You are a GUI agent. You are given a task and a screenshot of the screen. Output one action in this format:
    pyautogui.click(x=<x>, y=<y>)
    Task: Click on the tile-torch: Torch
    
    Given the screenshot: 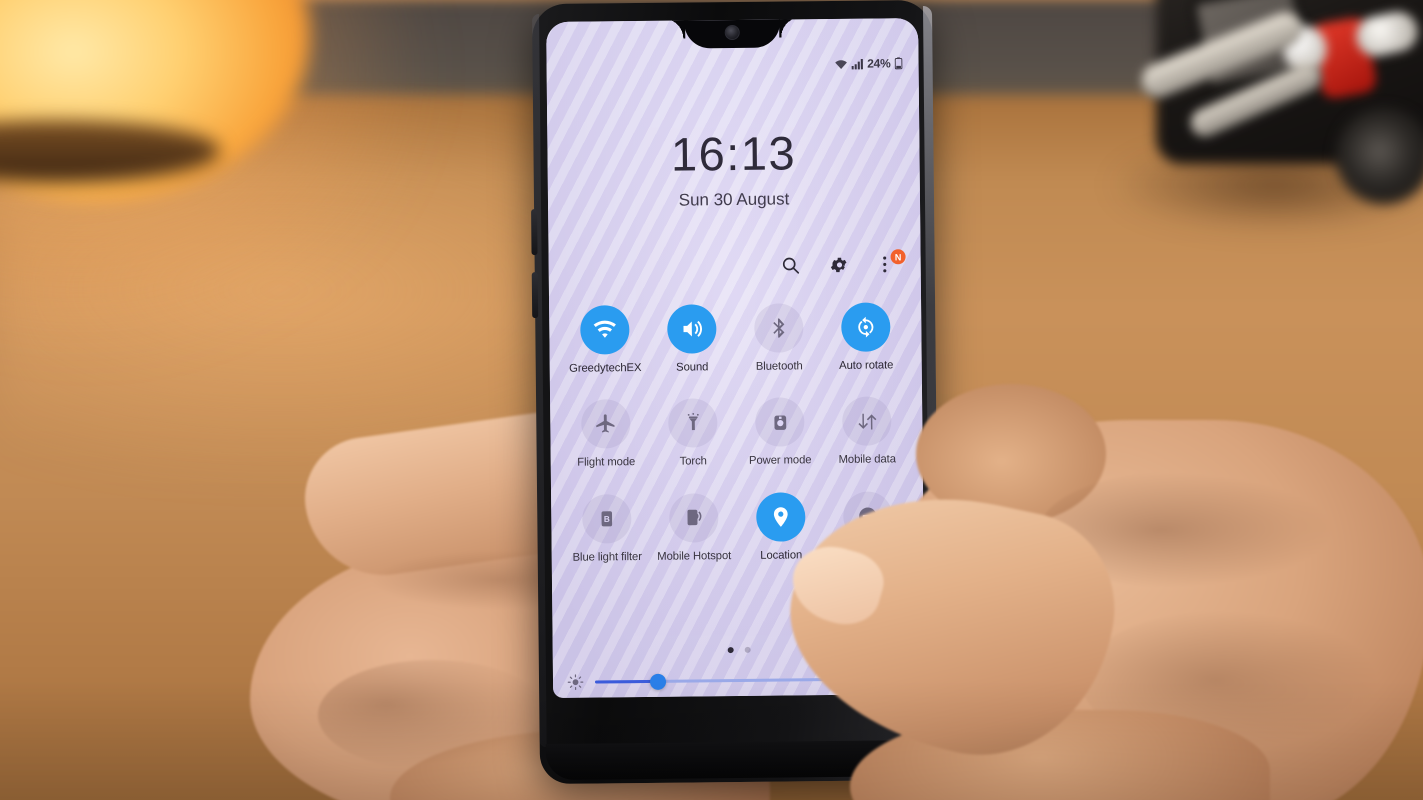 What is the action you would take?
    pyautogui.click(x=693, y=433)
    